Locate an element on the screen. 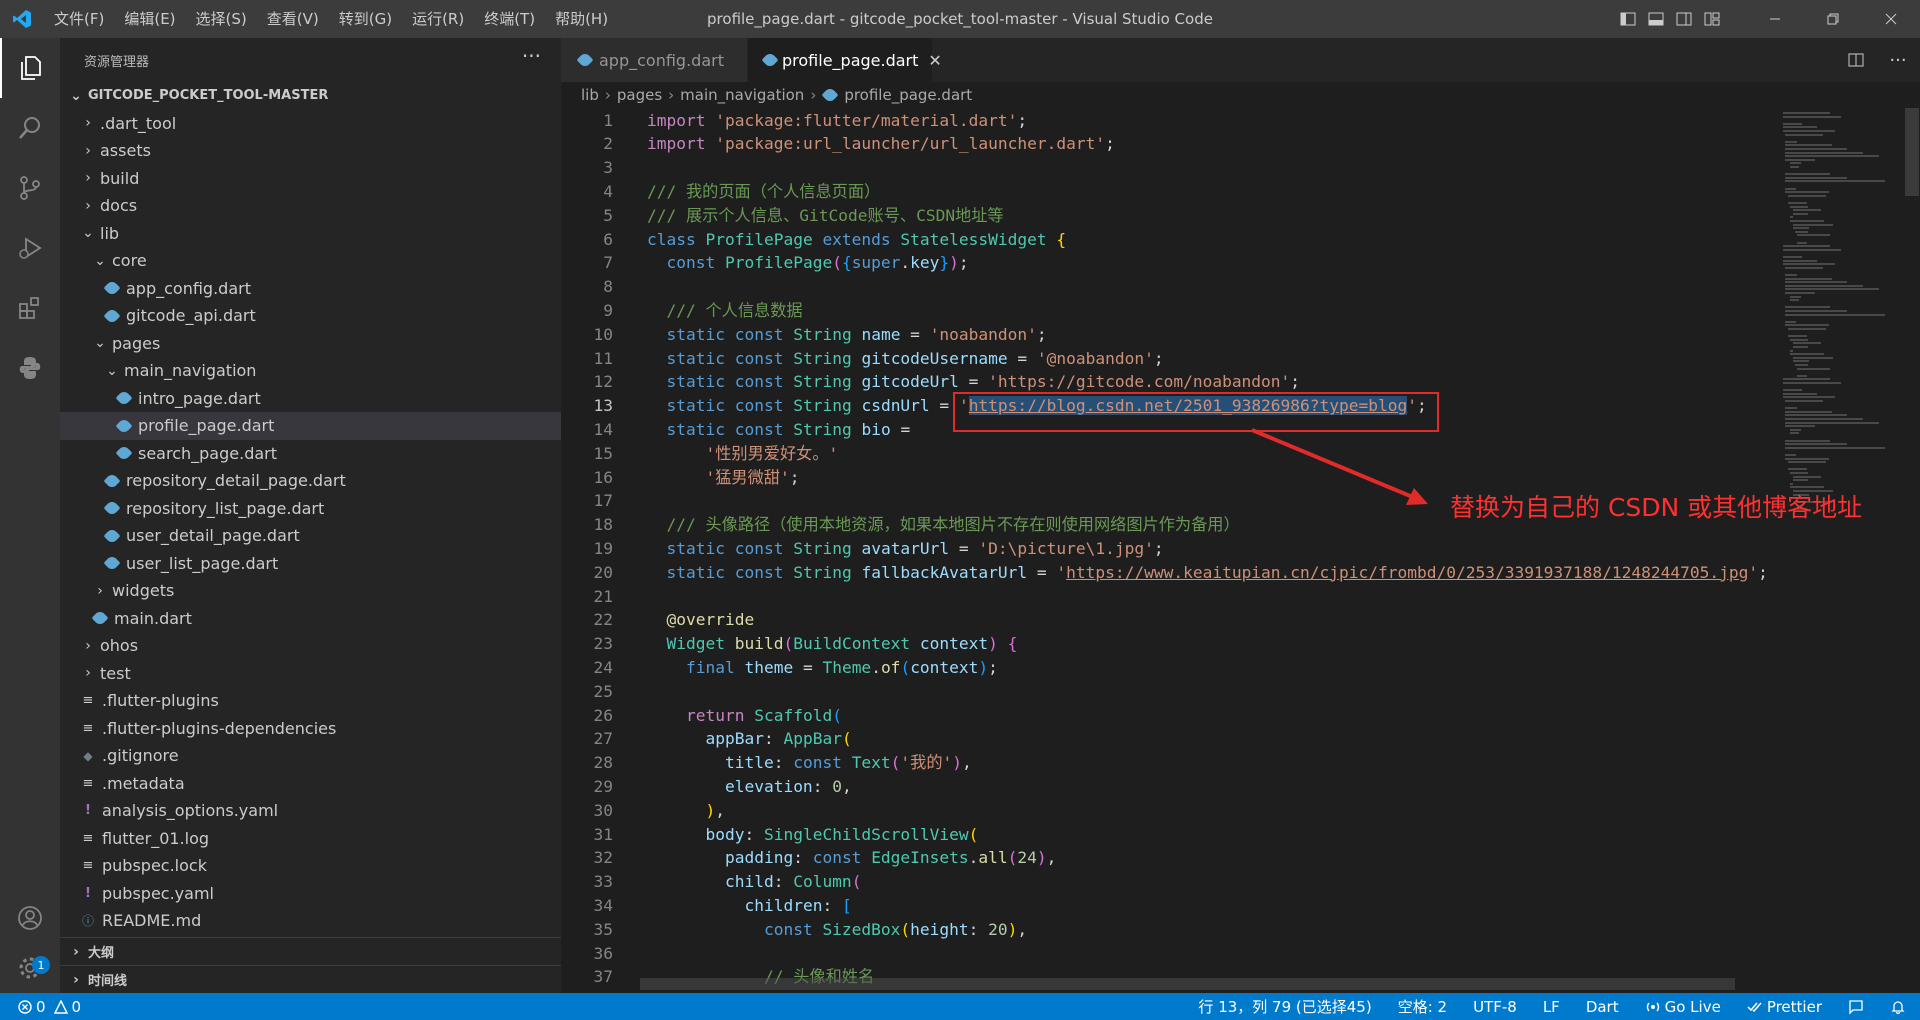 This screenshot has height=1020, width=1920. source-control-icon is located at coordinates (30, 188).